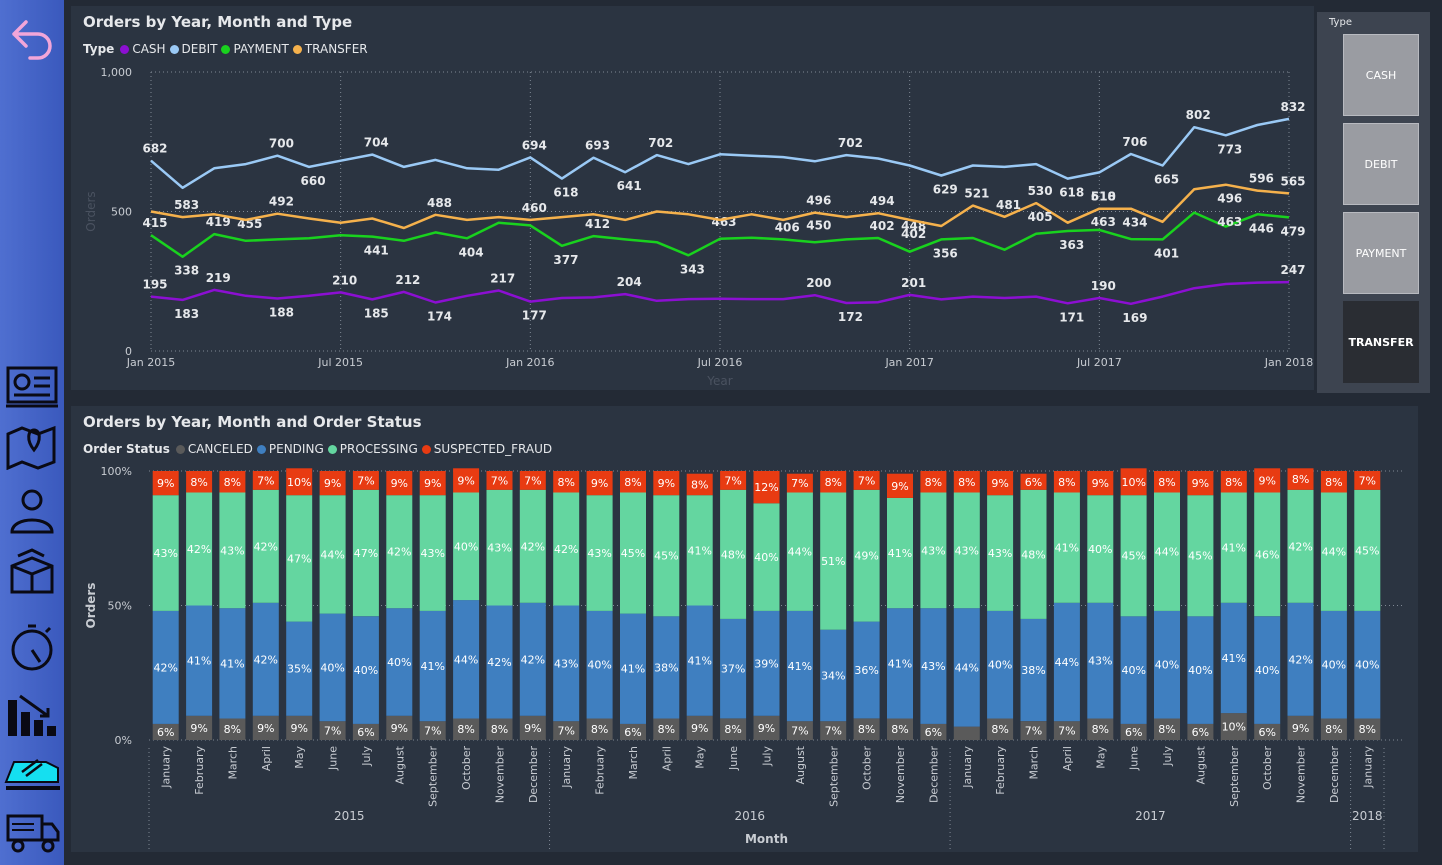  I want to click on delivery-van-icon, so click(32, 771).